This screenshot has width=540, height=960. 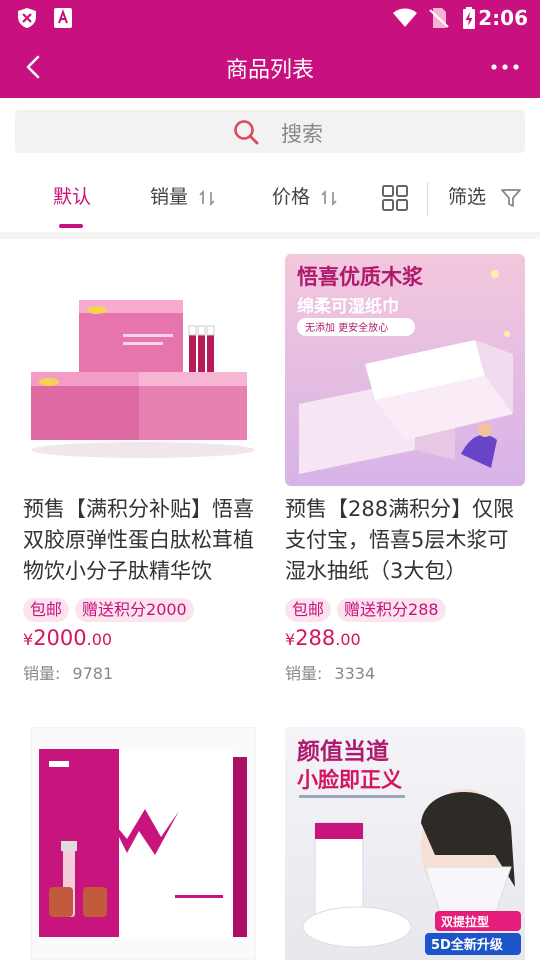 I want to click on sort-tab-price: 价格, so click(x=305, y=195).